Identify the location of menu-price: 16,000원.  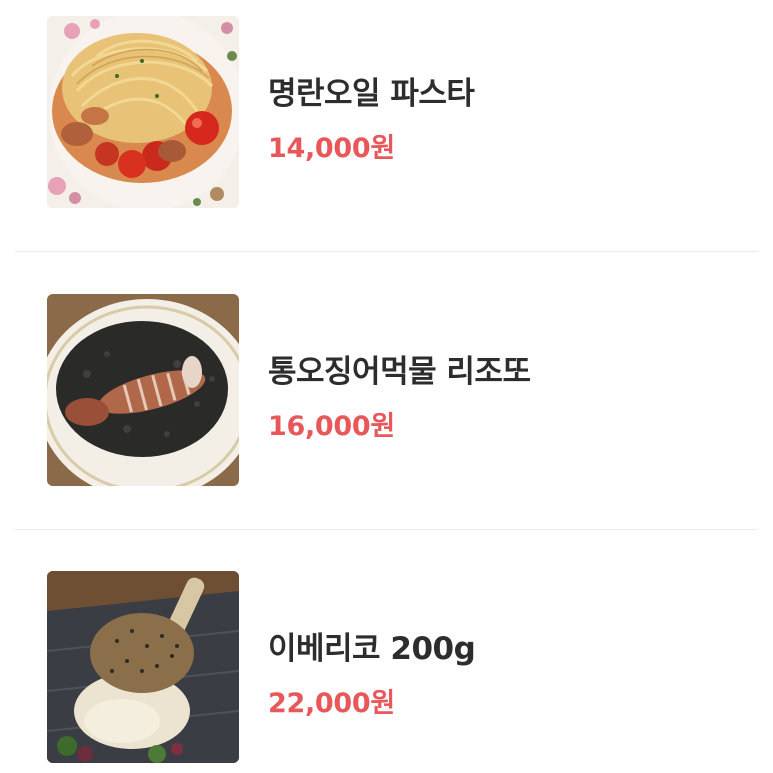
(331, 426).